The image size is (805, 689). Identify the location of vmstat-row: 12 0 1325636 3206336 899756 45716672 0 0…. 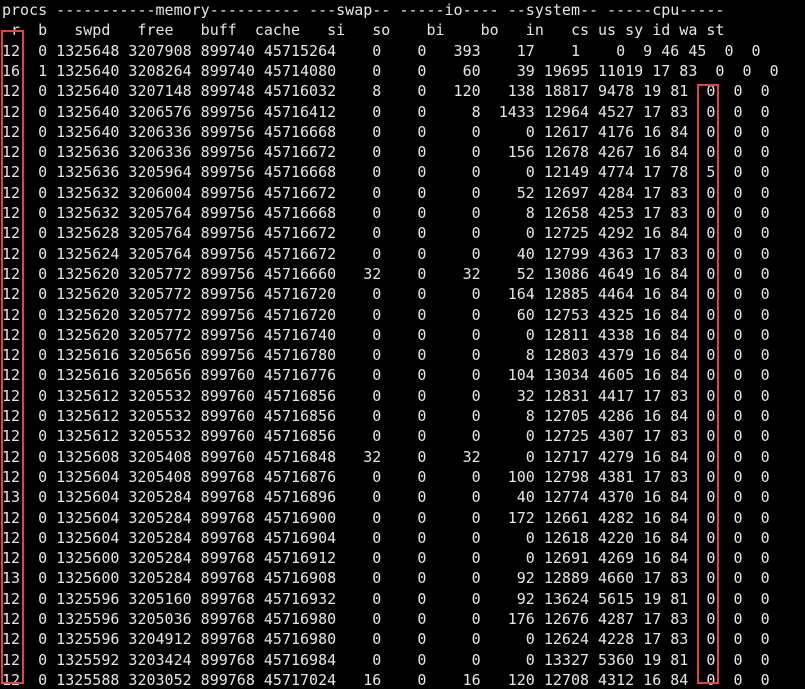
(386, 152).